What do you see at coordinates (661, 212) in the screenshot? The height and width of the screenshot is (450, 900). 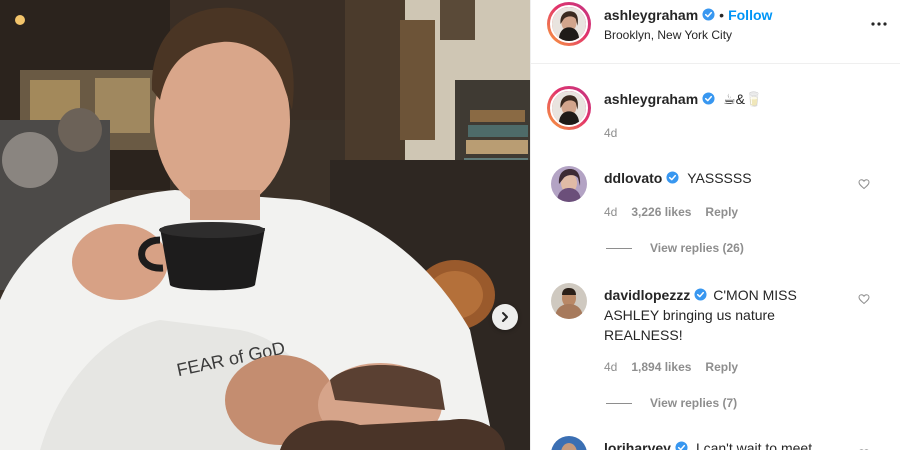 I see `comment-likes: 3,226 likes` at bounding box center [661, 212].